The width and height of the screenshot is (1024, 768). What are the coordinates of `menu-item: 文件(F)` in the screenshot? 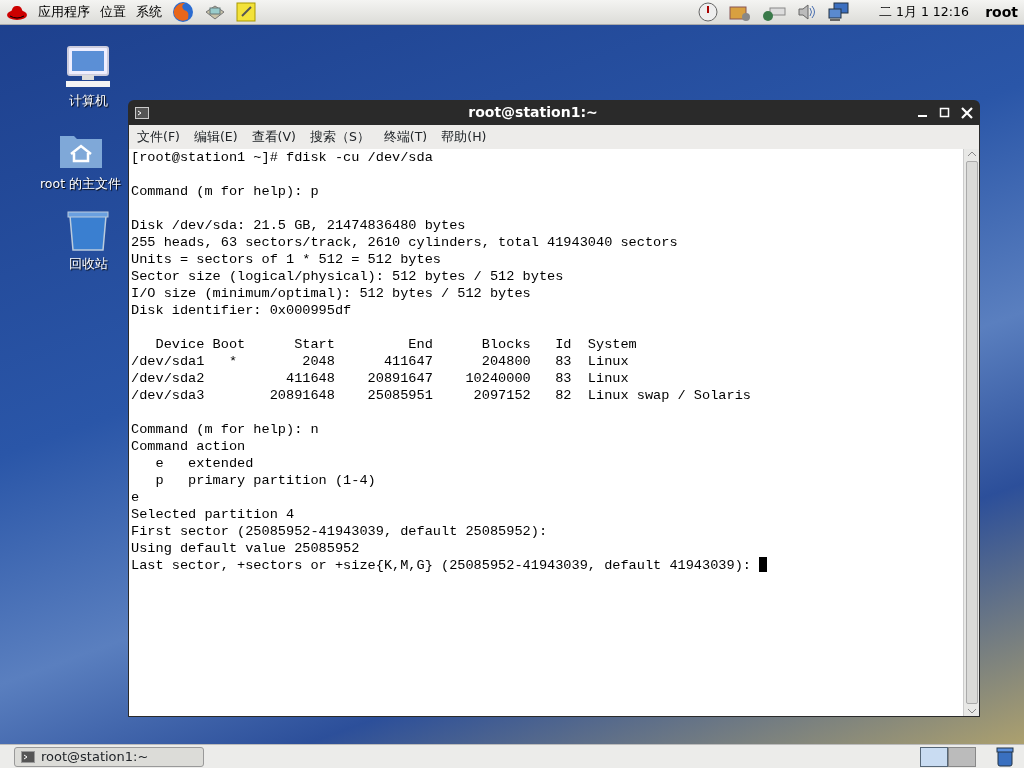 It's located at (158, 137).